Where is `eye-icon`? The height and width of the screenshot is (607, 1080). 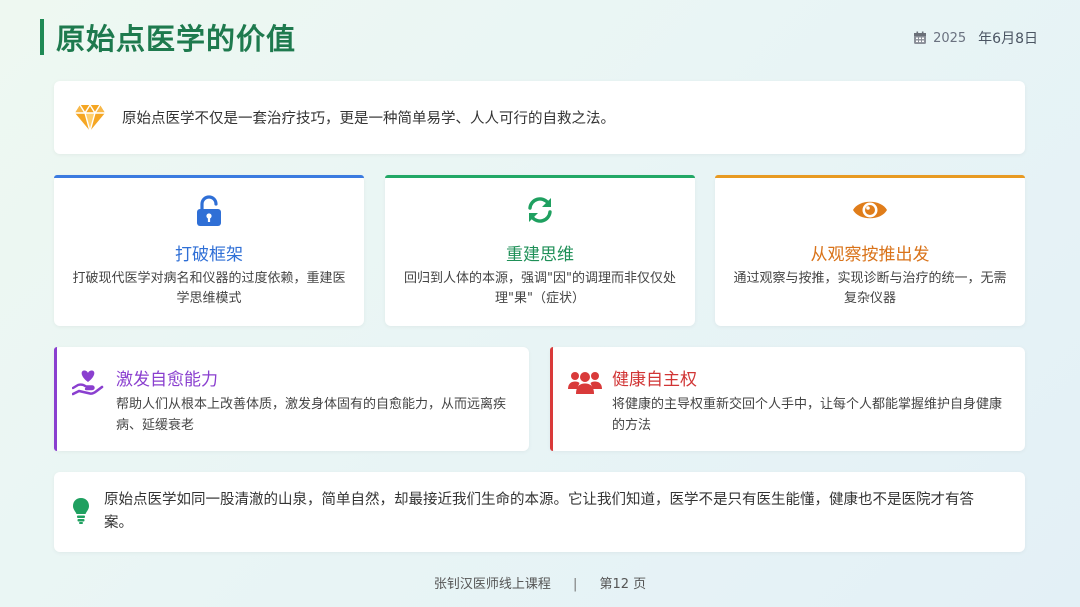 eye-icon is located at coordinates (870, 210).